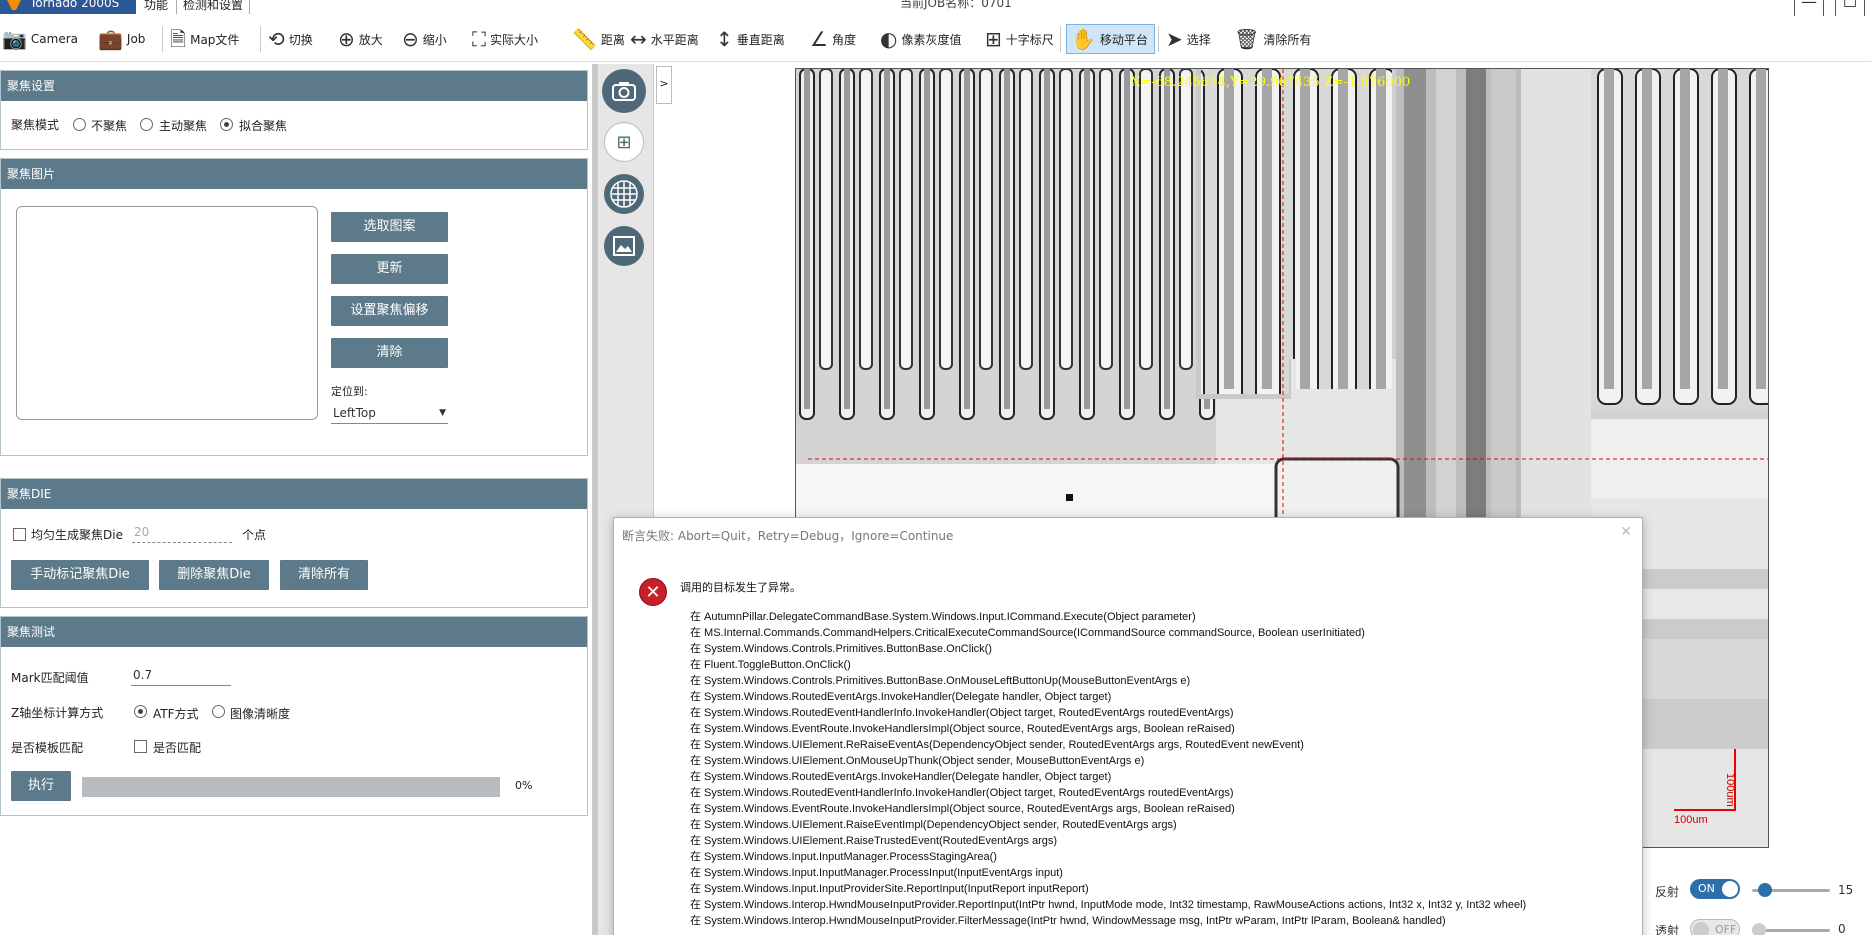 This screenshot has height=935, width=1871. Describe the element at coordinates (121, 39) in the screenshot. I see `toolbar-button-briefcase: 💼 Job` at that location.